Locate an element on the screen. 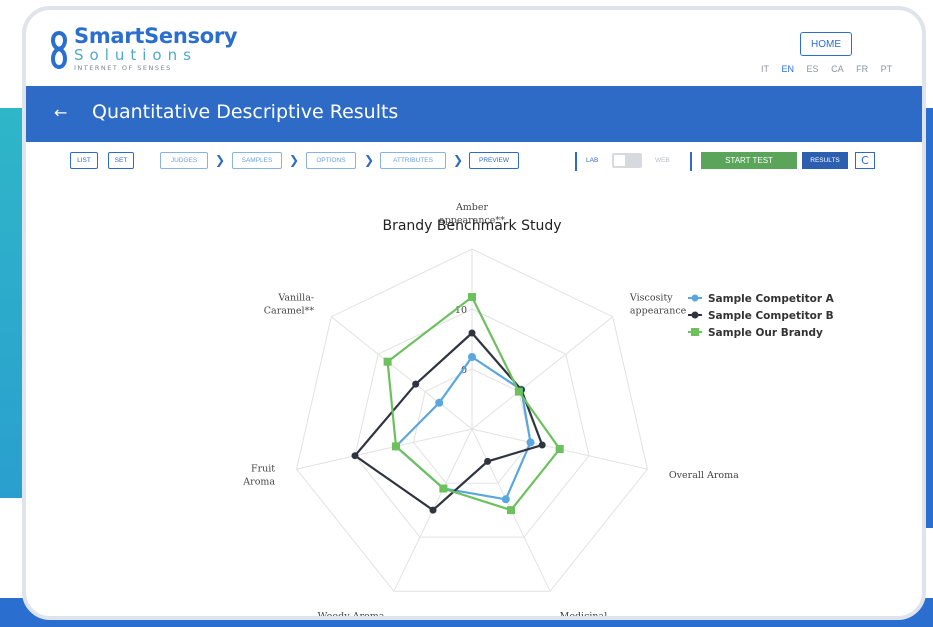 The width and height of the screenshot is (933, 627). axis-label: Vanilla-Caramel** is located at coordinates (289, 305).